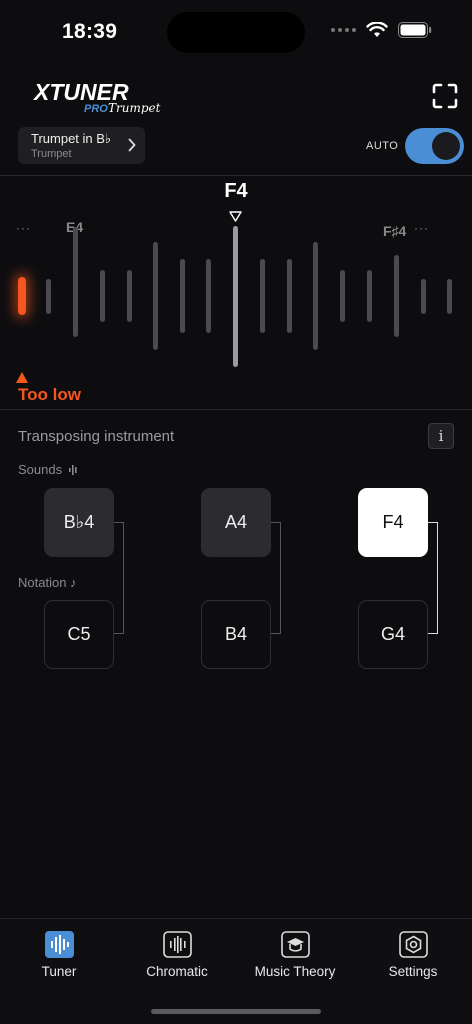 The height and width of the screenshot is (1024, 472). Describe the element at coordinates (395, 231) in the screenshot. I see `note-right: F♯4` at that location.